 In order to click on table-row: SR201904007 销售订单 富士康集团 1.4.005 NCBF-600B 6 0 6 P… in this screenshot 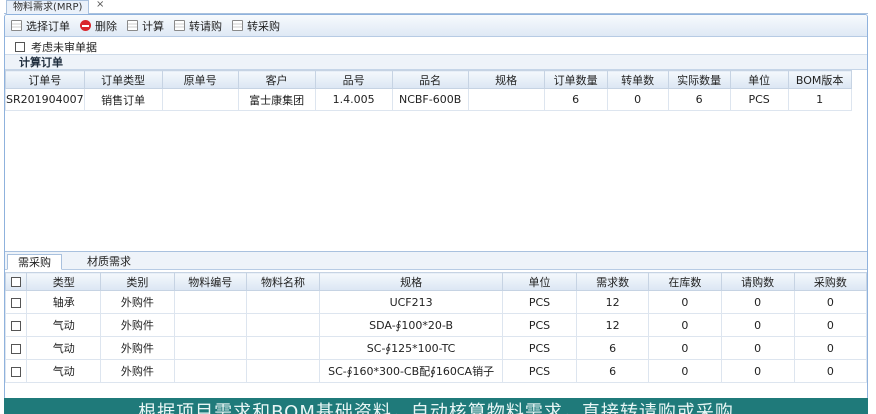, I will do `click(428, 99)`.